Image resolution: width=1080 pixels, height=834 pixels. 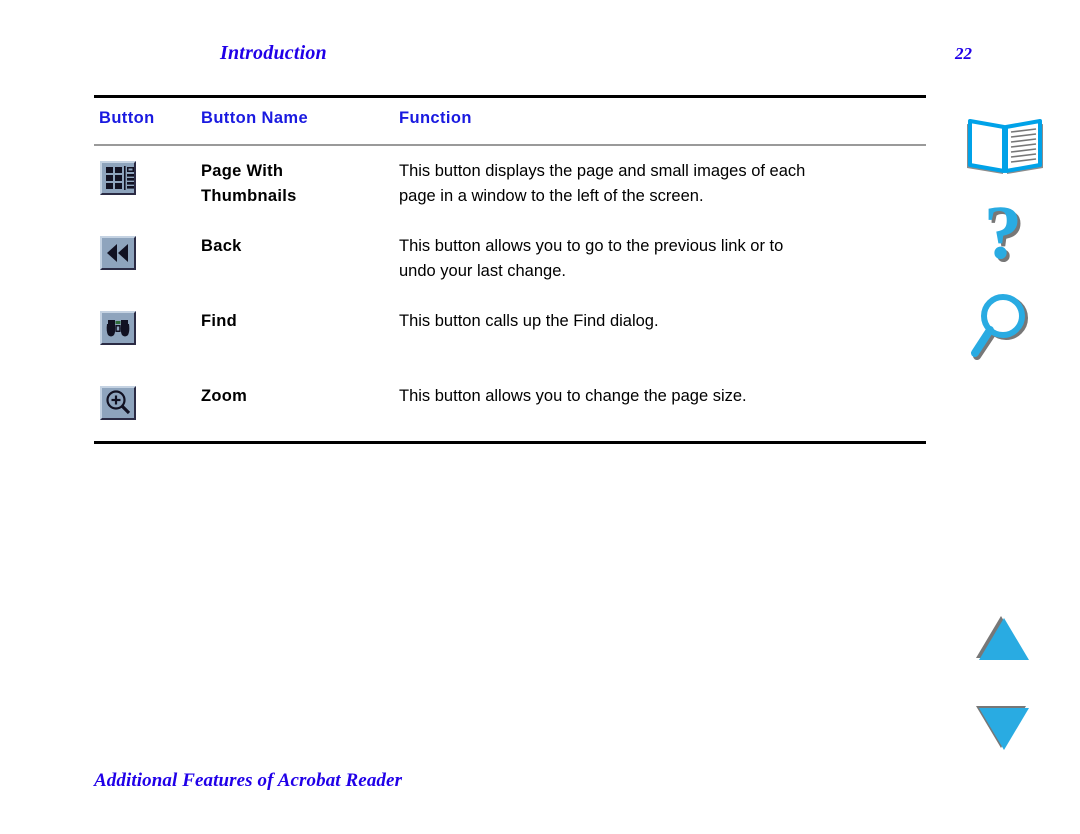 What do you see at coordinates (533, 57) in the screenshot?
I see `page-header: Introduction 22` at bounding box center [533, 57].